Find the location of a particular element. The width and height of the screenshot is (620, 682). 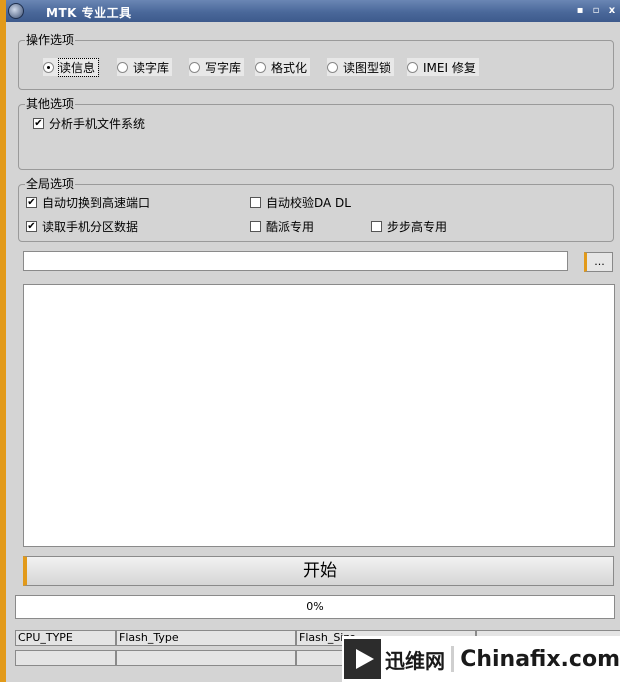

radio-write-flash: 写字库 is located at coordinates (217, 67).